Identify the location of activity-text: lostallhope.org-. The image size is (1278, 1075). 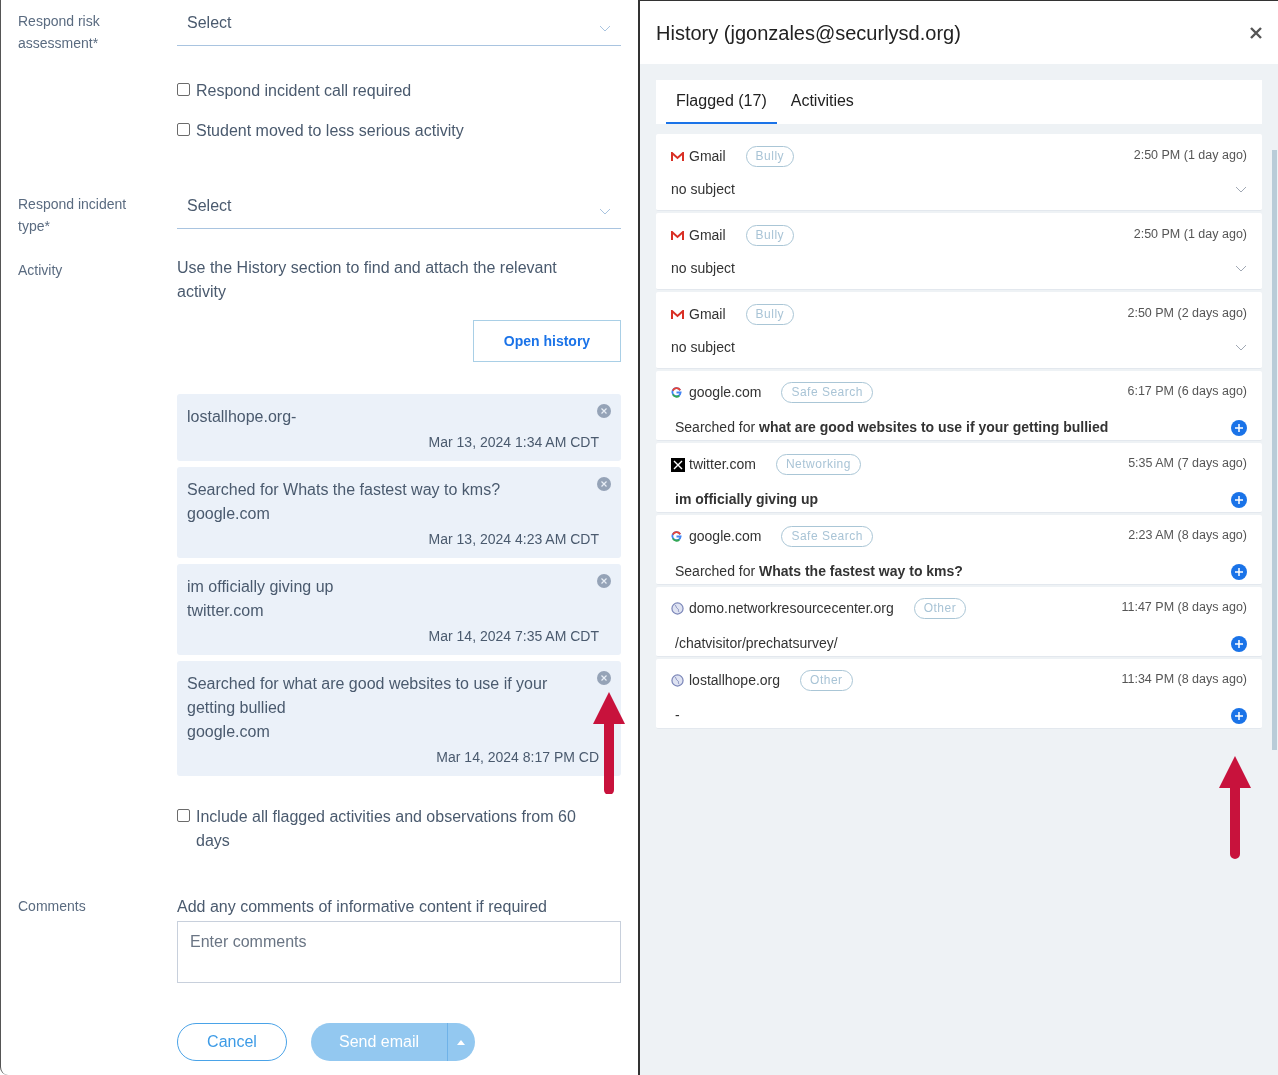
(242, 417).